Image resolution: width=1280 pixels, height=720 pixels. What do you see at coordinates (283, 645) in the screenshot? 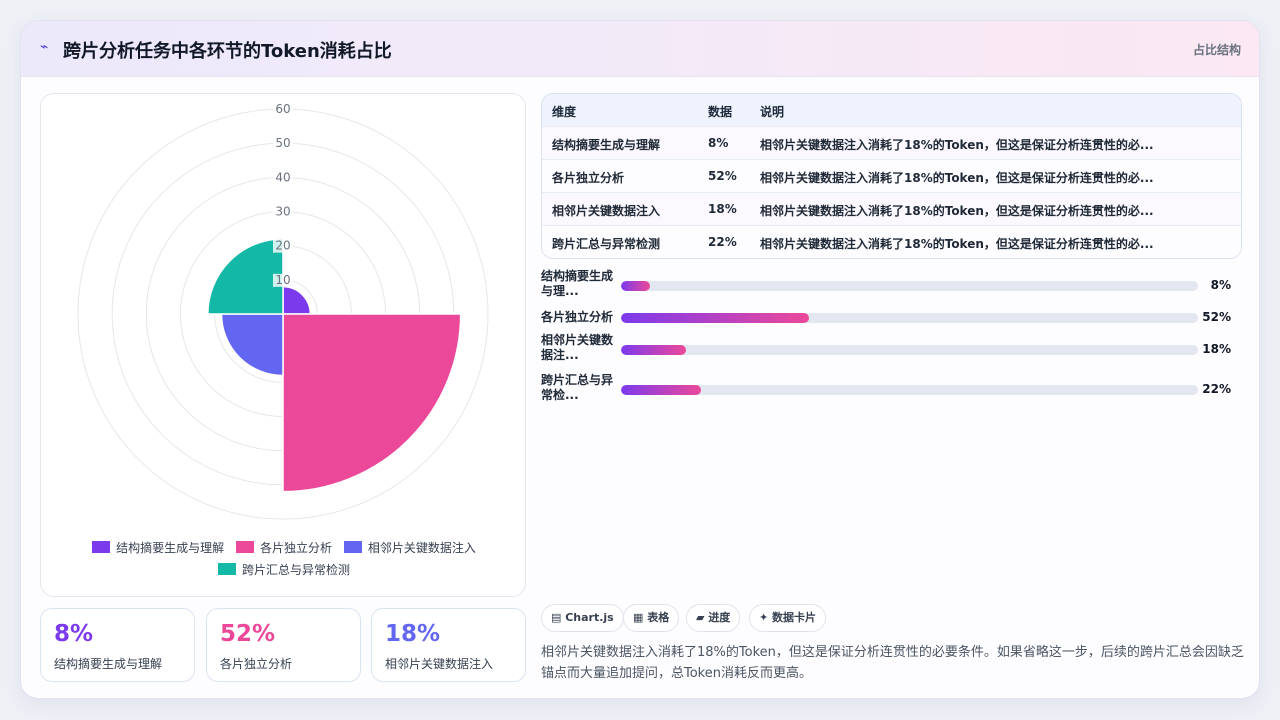
I see `stat-card: 52% 各片独立分析` at bounding box center [283, 645].